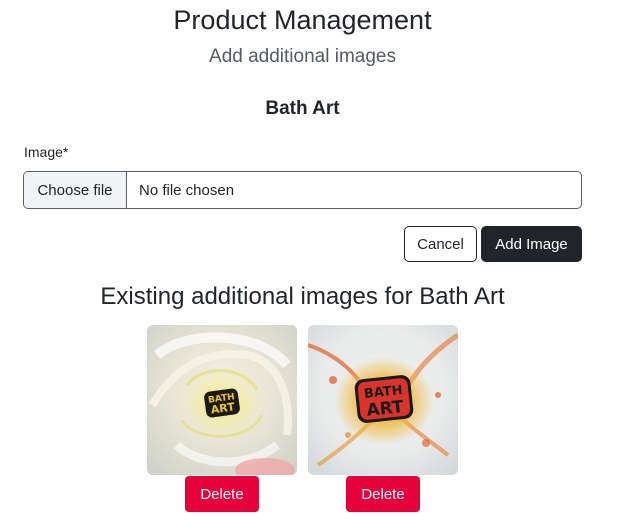 This screenshot has height=521, width=639. I want to click on image-file-input: Choose file No file chosen, so click(302, 190).